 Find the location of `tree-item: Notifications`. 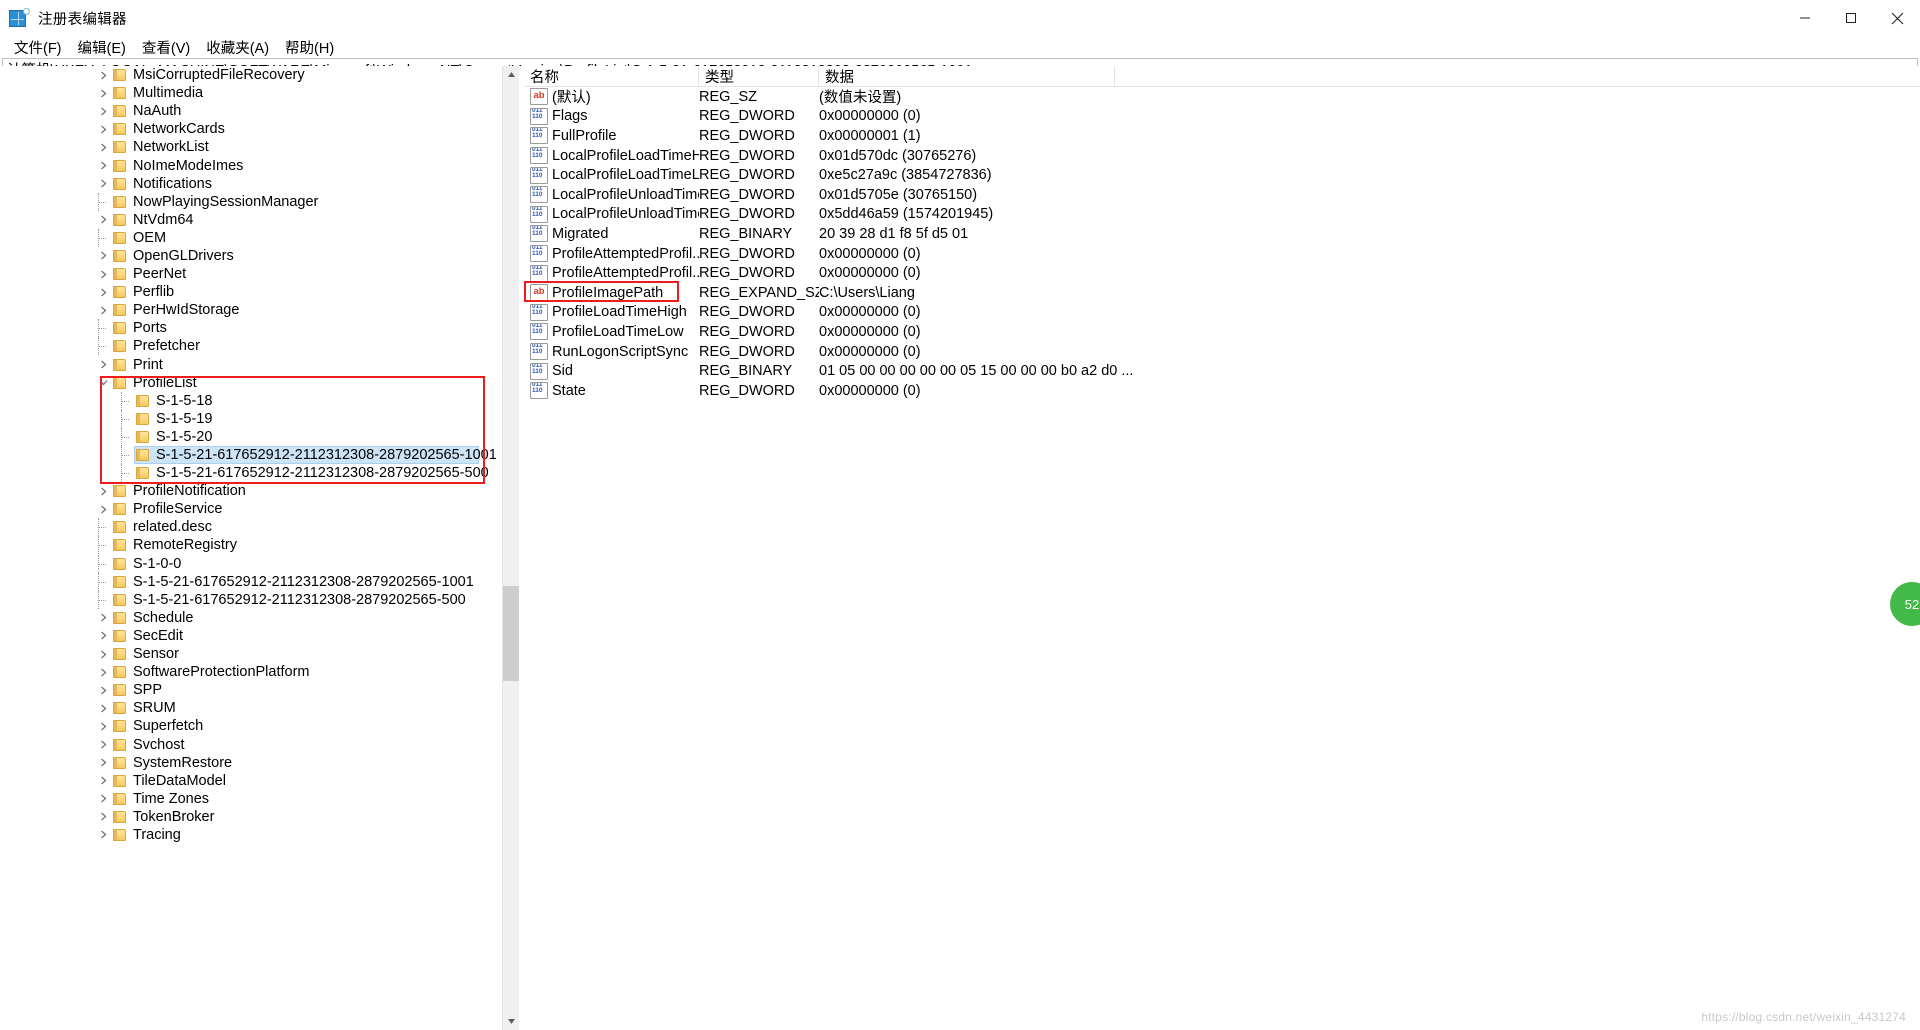

tree-item: Notifications is located at coordinates (251, 184).